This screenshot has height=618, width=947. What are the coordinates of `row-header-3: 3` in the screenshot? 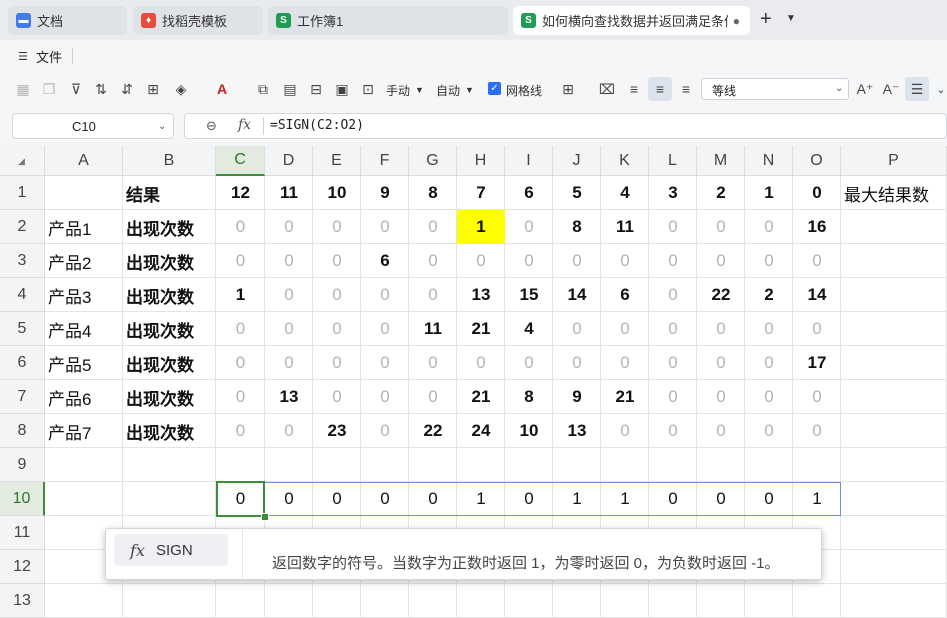 It's located at (22, 261).